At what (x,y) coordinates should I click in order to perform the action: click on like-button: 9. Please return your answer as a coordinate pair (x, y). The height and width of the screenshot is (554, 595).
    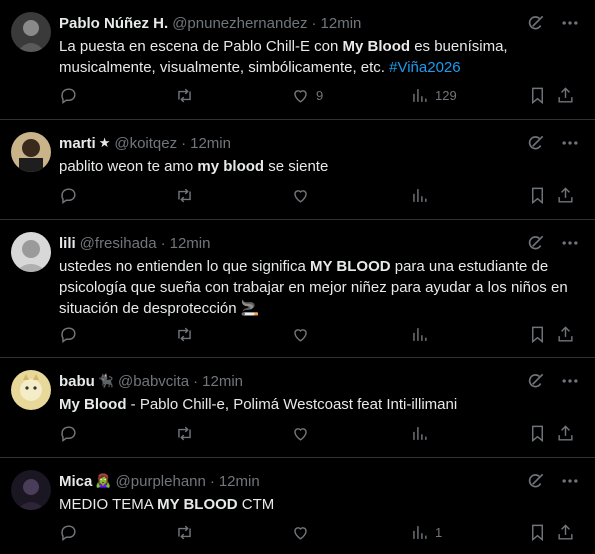
    Looking at the image, I should click on (307, 95).